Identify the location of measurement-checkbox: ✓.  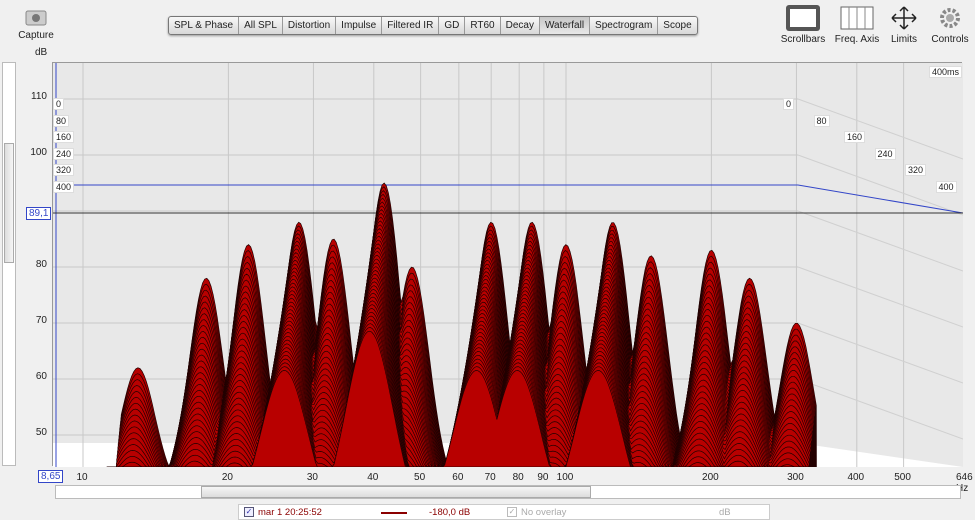
(249, 512).